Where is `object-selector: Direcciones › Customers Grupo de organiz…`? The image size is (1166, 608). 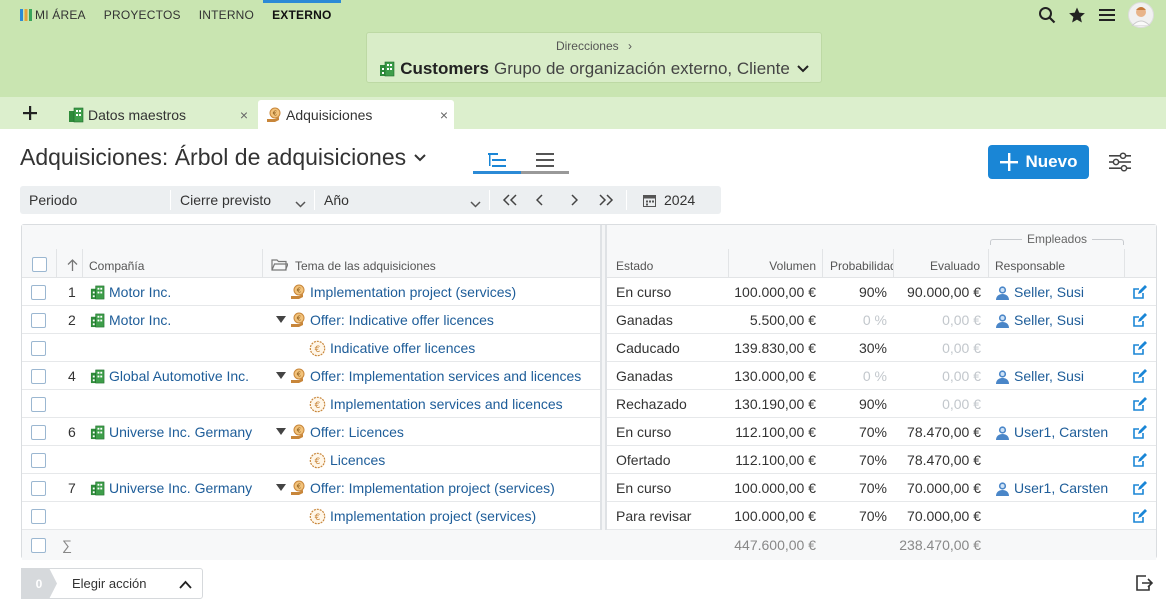
object-selector: Direcciones › Customers Grupo de organiz… is located at coordinates (594, 57).